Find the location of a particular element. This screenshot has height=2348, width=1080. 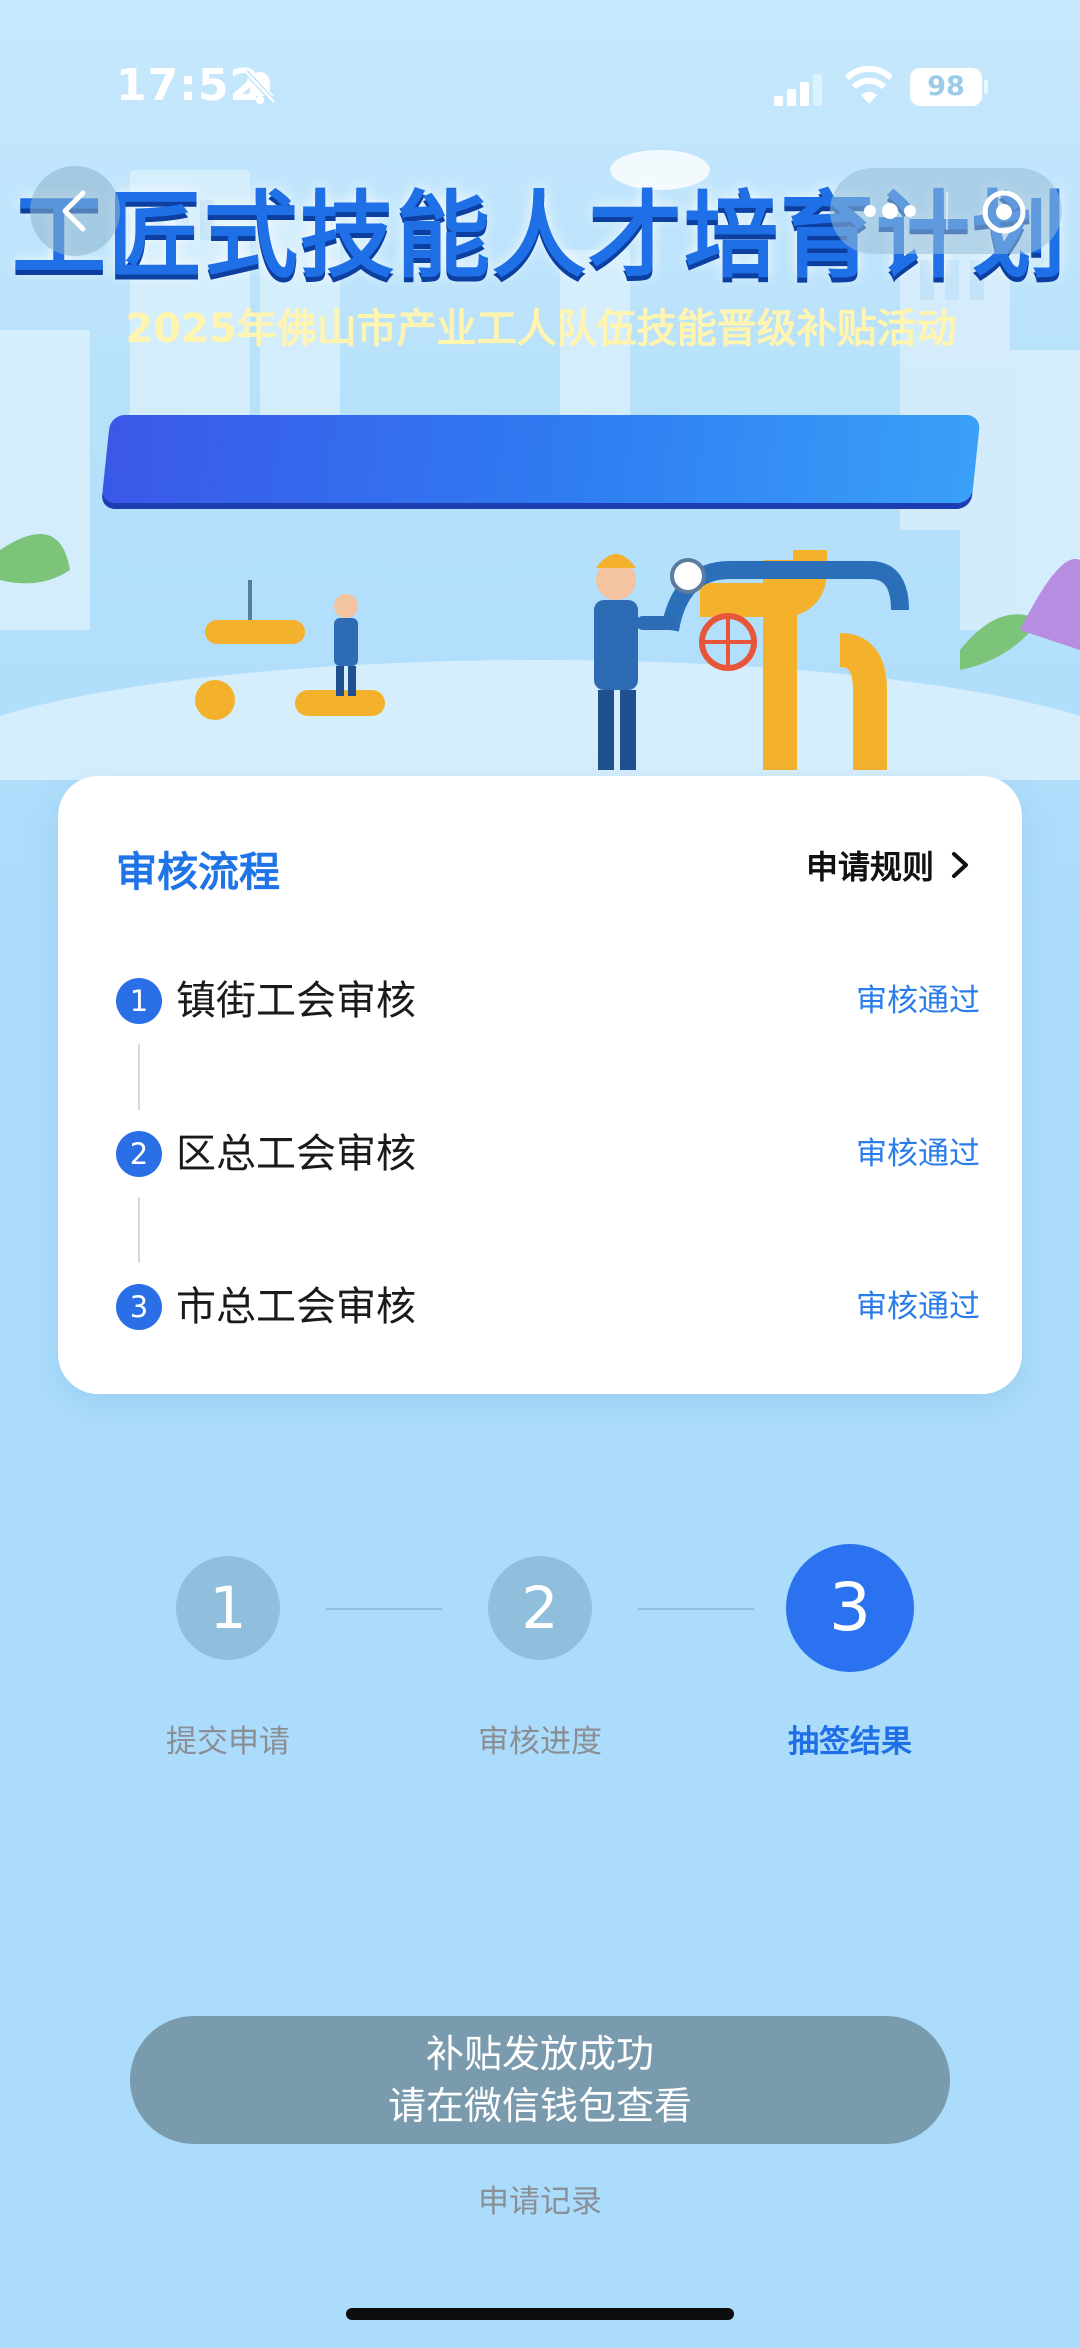

step-number-badge: 2 is located at coordinates (139, 1154).